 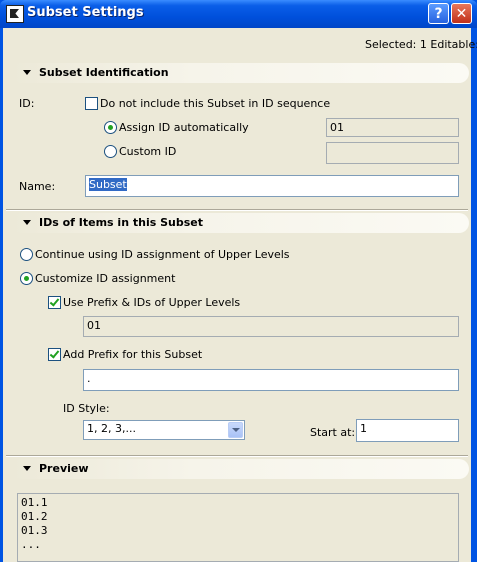 I want to click on id-label: ID:, so click(x=27, y=103).